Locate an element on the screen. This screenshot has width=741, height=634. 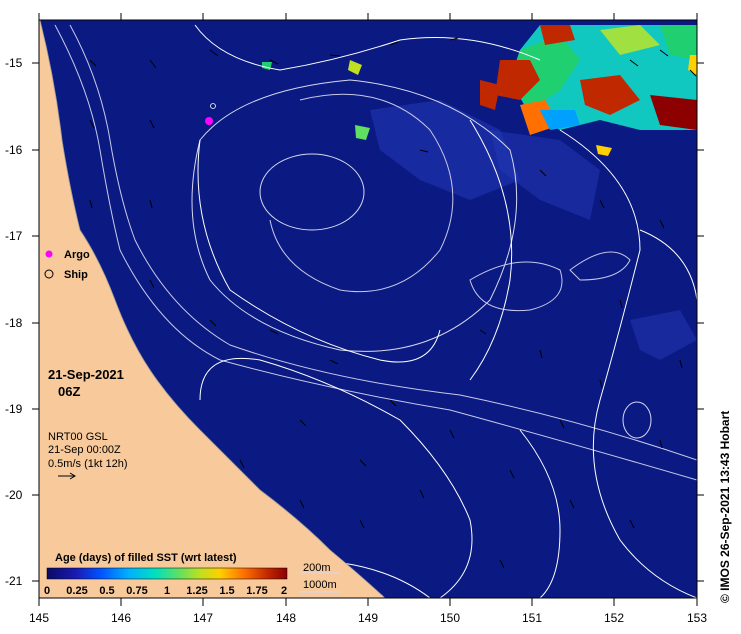
velocity-scale-label: 0.5m/s (1kt 12h) is located at coordinates (87, 464).